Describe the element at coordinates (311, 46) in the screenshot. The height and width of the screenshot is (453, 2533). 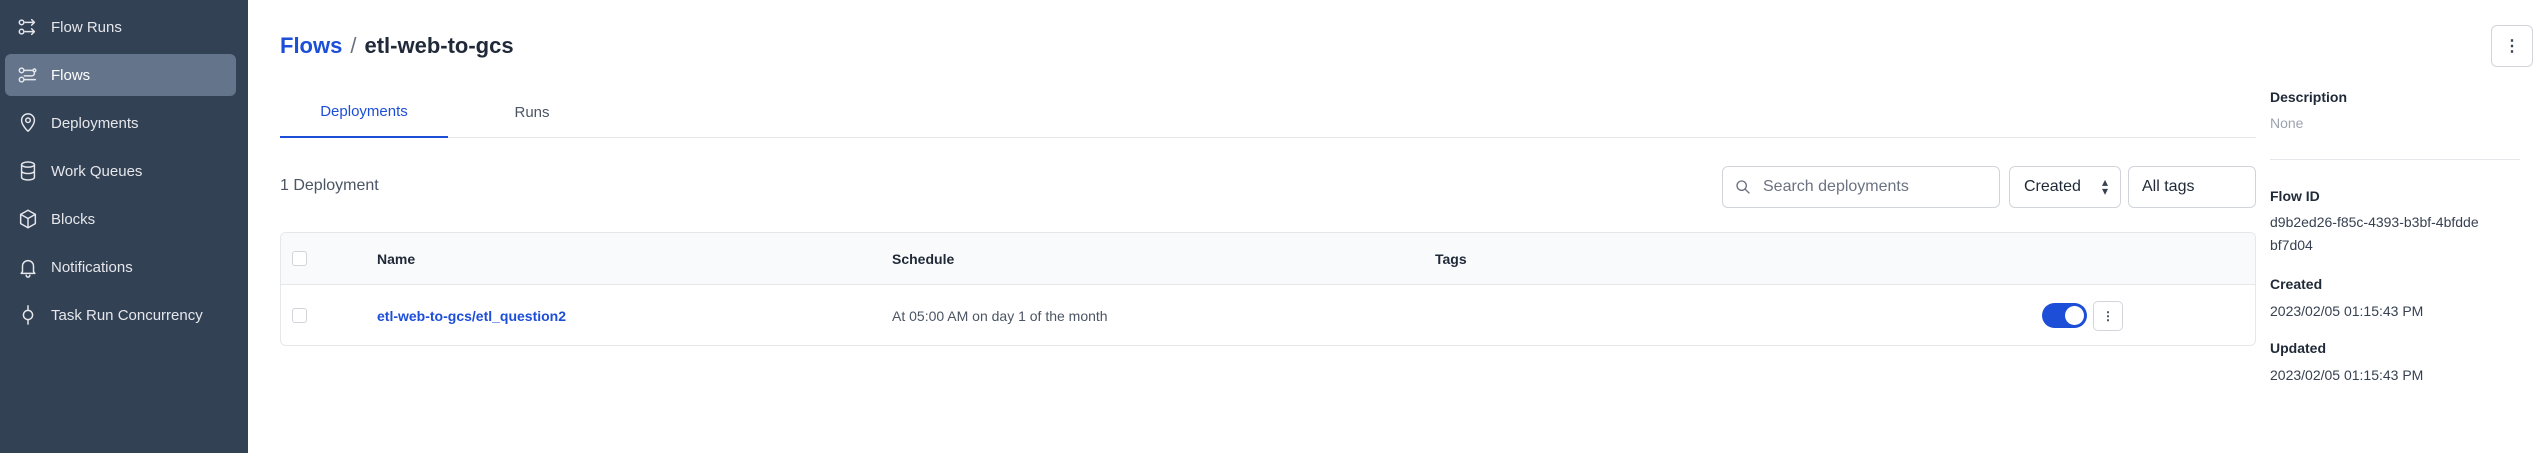
I see `breadcrumb-flows-link: Flows` at that location.